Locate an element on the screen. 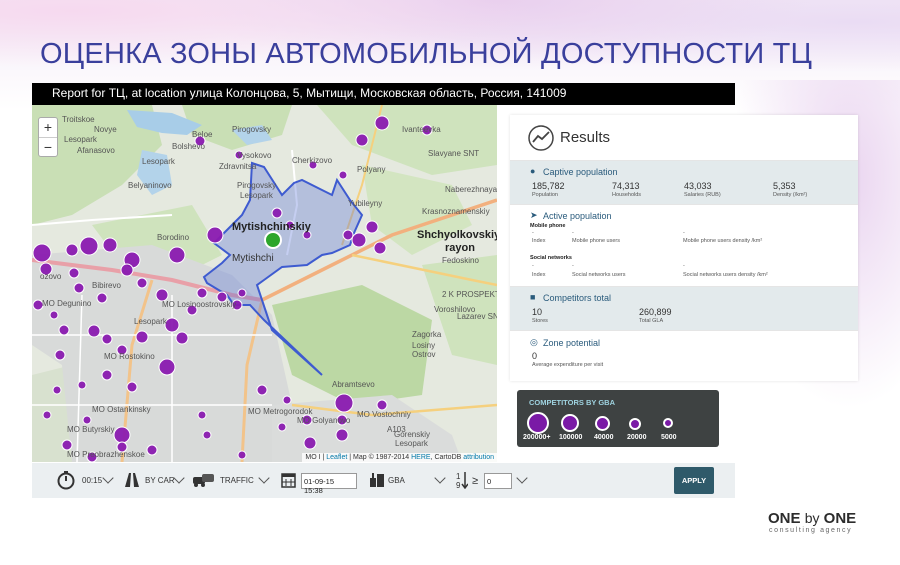 Image resolution: width=900 pixels, height=565 pixels. households-value: 74,313 is located at coordinates (626, 186).